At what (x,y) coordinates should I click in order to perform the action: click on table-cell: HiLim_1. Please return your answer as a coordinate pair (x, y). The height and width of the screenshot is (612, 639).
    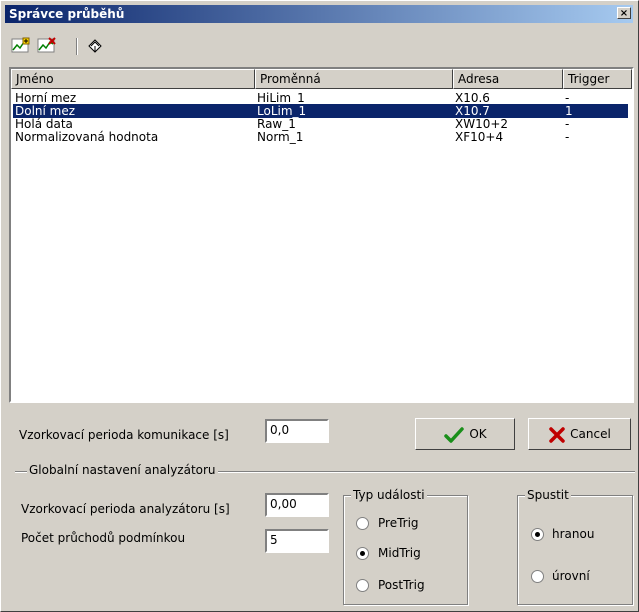
    Looking at the image, I should click on (281, 98).